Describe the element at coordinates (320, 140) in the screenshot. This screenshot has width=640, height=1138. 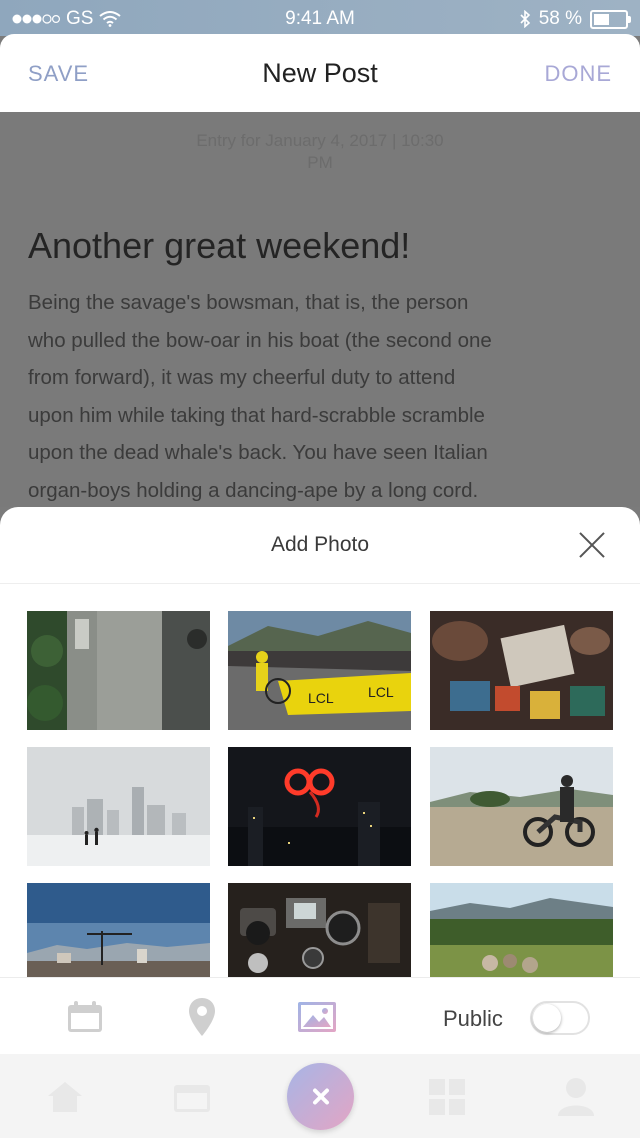
I see `entry-date-line: Entry for January 4, 2017 | 10:30` at that location.